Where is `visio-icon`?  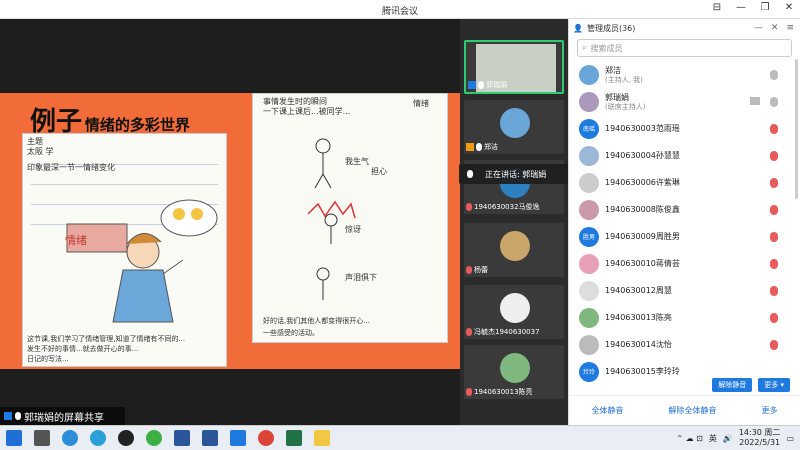
visio-icon is located at coordinates (182, 438).